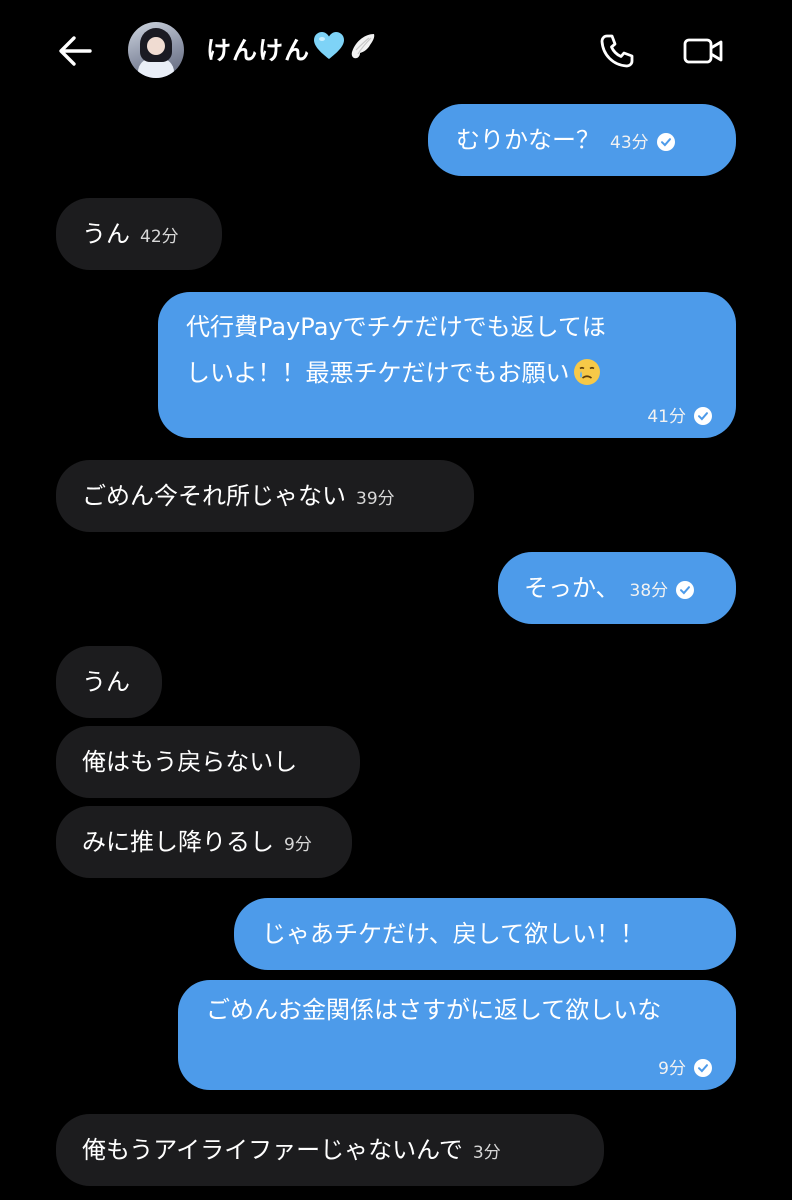 This screenshot has height=1200, width=792. I want to click on message-text: 俺もうアイライファーじゃないんで, so click(272, 1150).